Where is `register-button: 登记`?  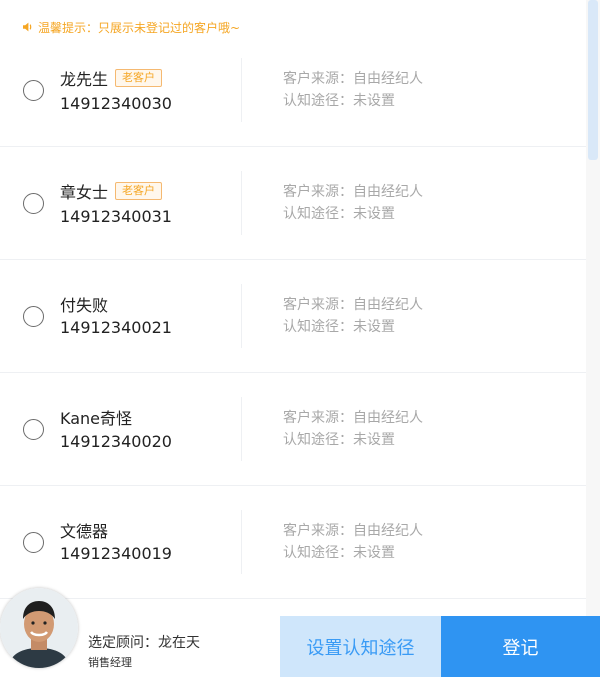
register-button: 登记 is located at coordinates (520, 646).